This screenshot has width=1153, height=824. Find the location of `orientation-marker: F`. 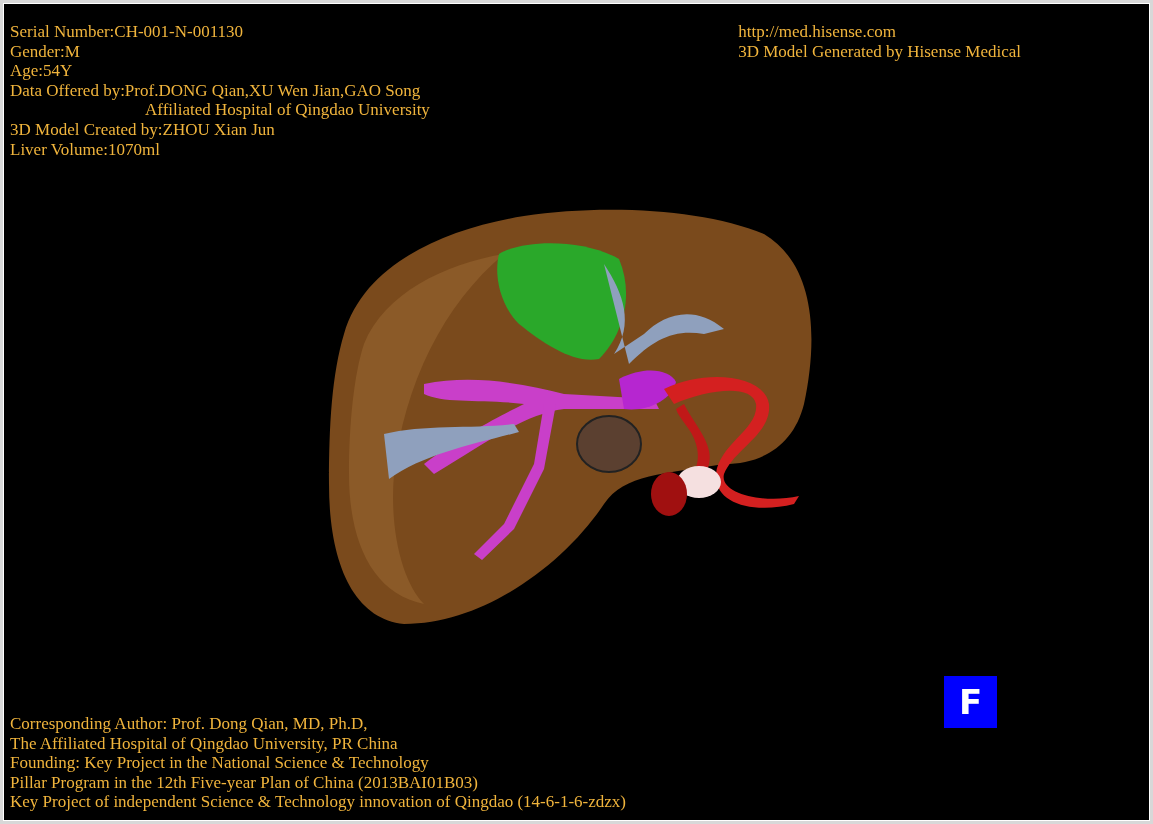

orientation-marker: F is located at coordinates (970, 702).